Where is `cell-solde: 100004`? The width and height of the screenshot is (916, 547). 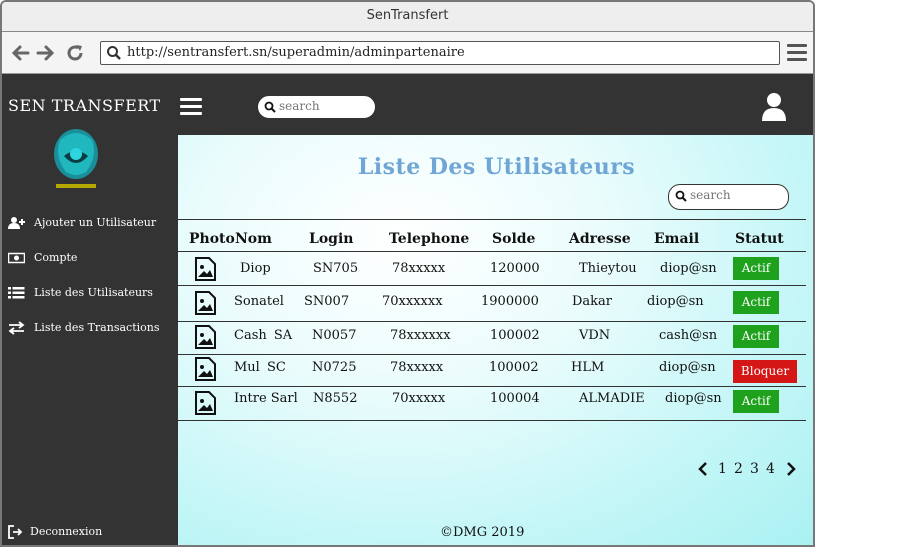 cell-solde: 100004 is located at coordinates (515, 398).